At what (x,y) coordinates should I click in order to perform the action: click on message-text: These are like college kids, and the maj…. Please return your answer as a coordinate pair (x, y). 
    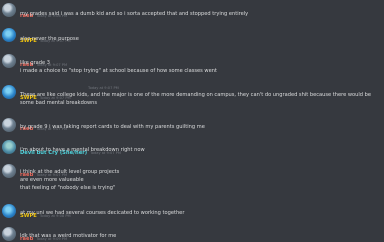
    Looking at the image, I should click on (196, 99).